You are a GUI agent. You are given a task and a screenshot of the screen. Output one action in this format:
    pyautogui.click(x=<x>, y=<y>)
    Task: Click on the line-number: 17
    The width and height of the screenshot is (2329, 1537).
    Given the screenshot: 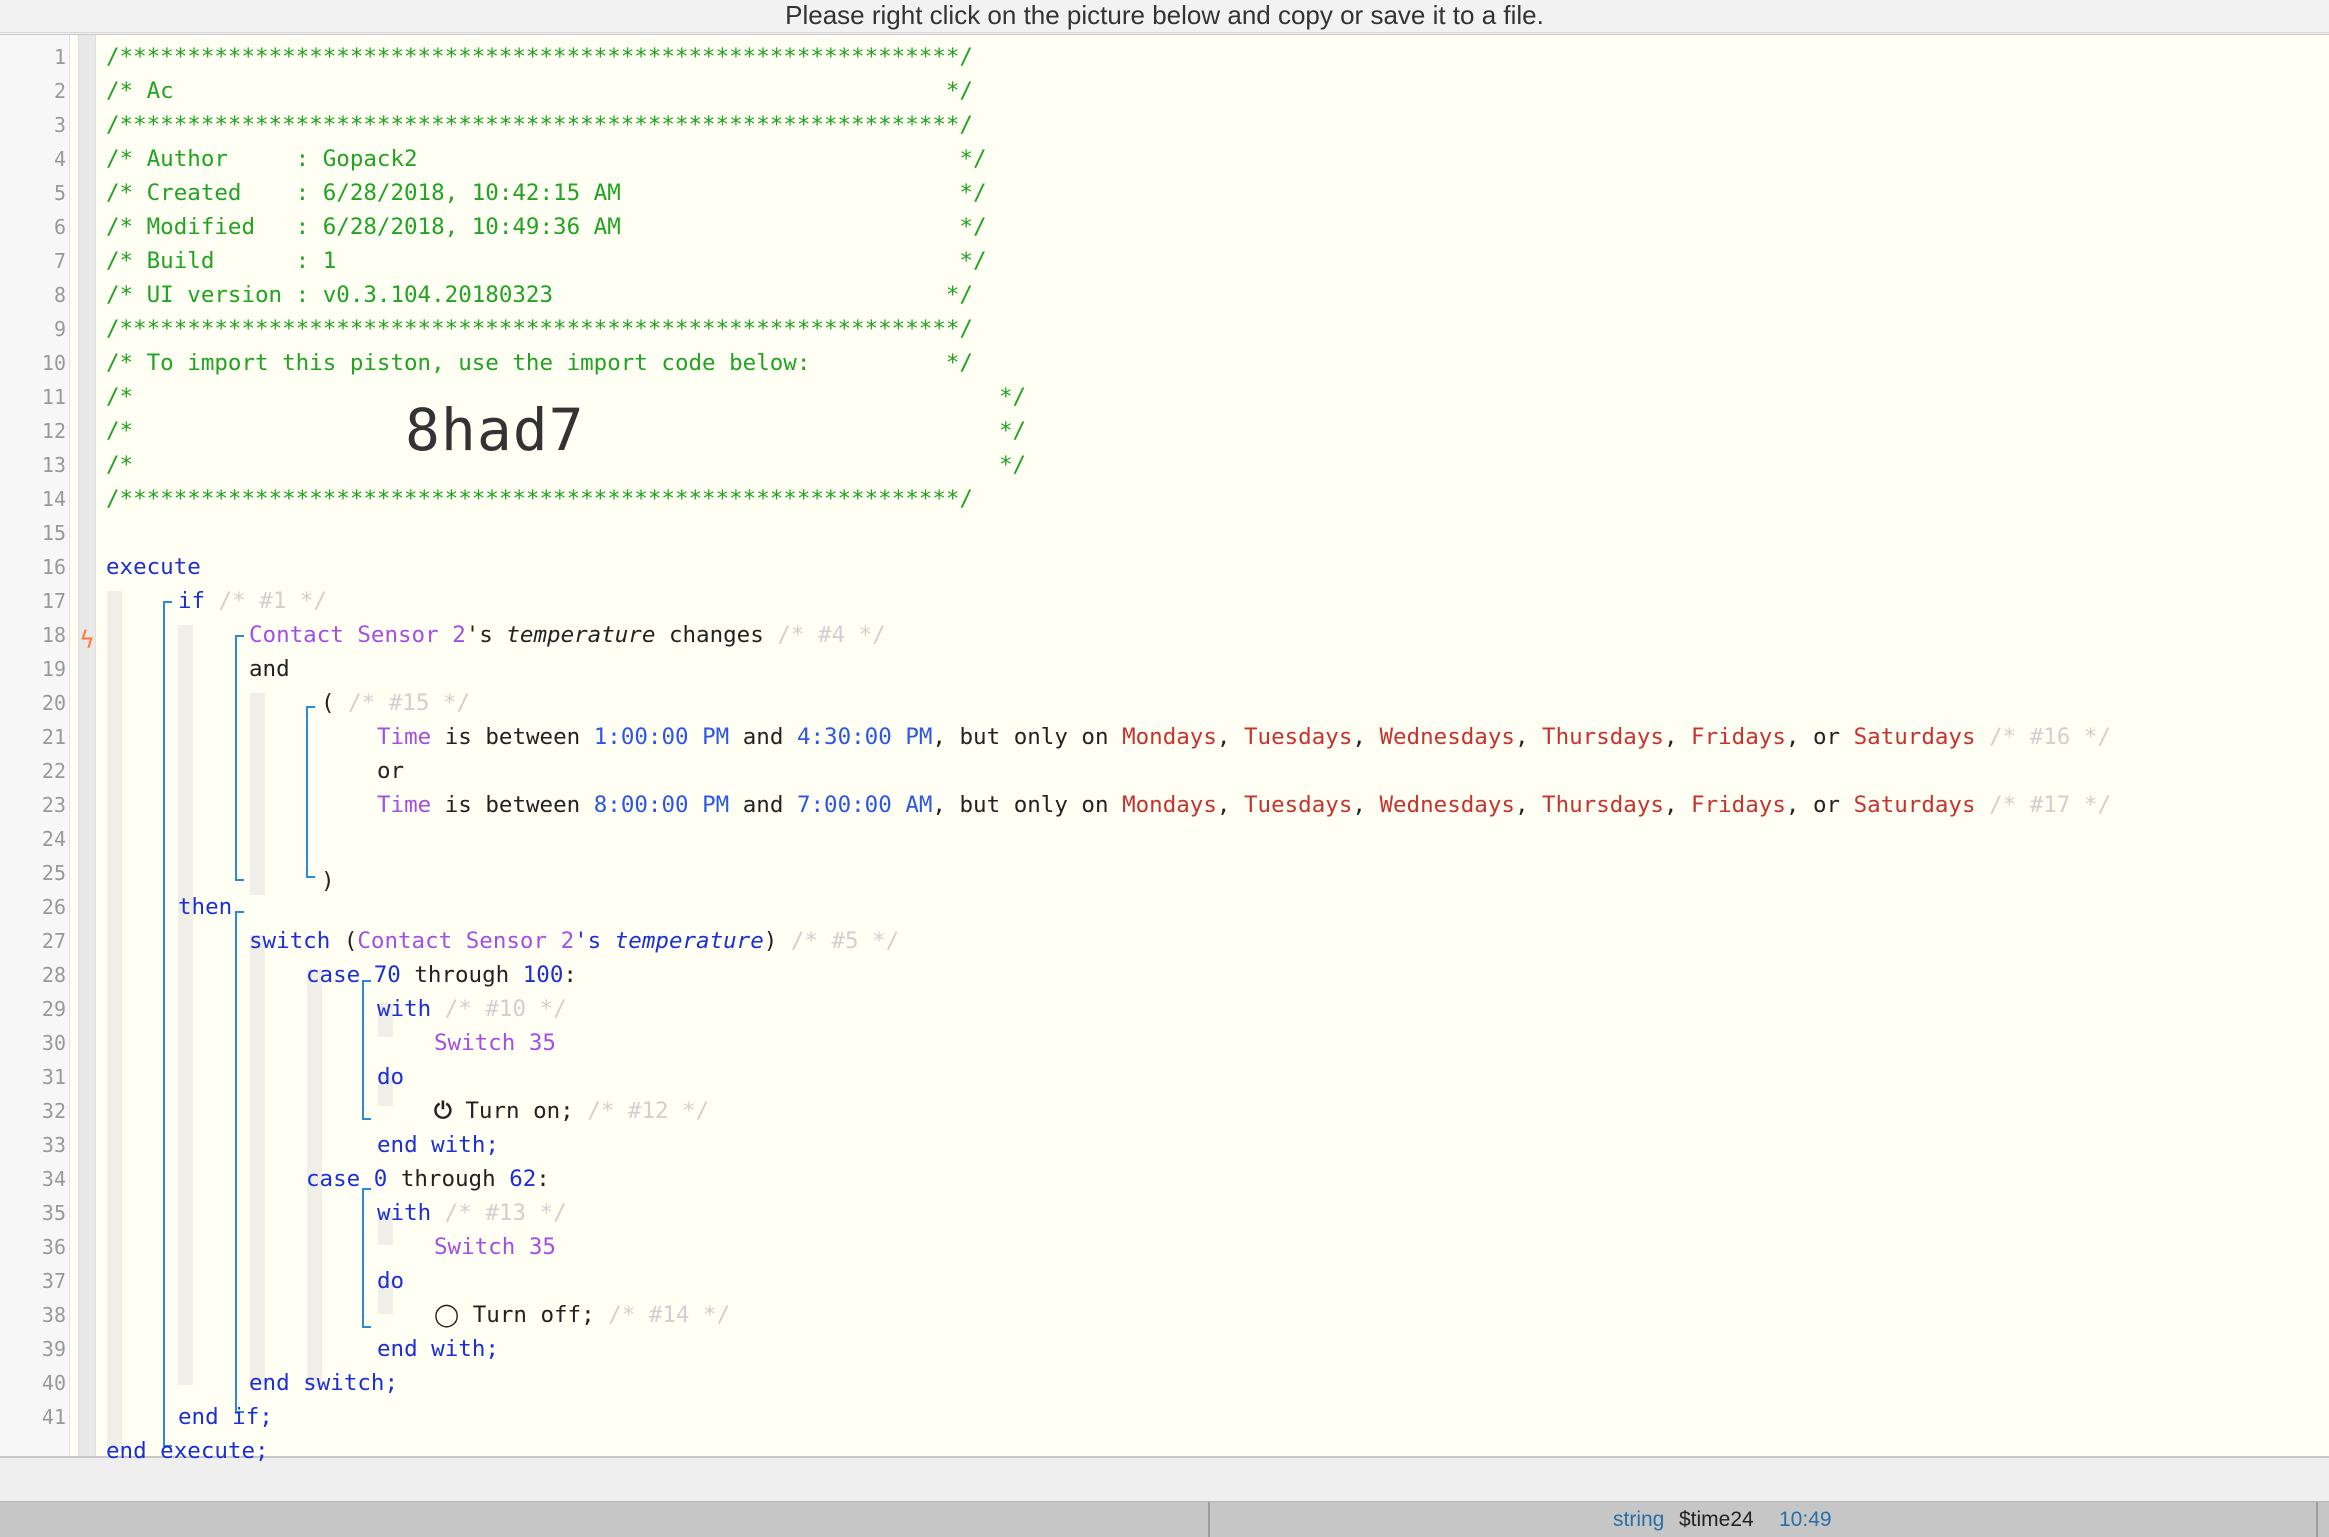 What is the action you would take?
    pyautogui.click(x=53, y=601)
    